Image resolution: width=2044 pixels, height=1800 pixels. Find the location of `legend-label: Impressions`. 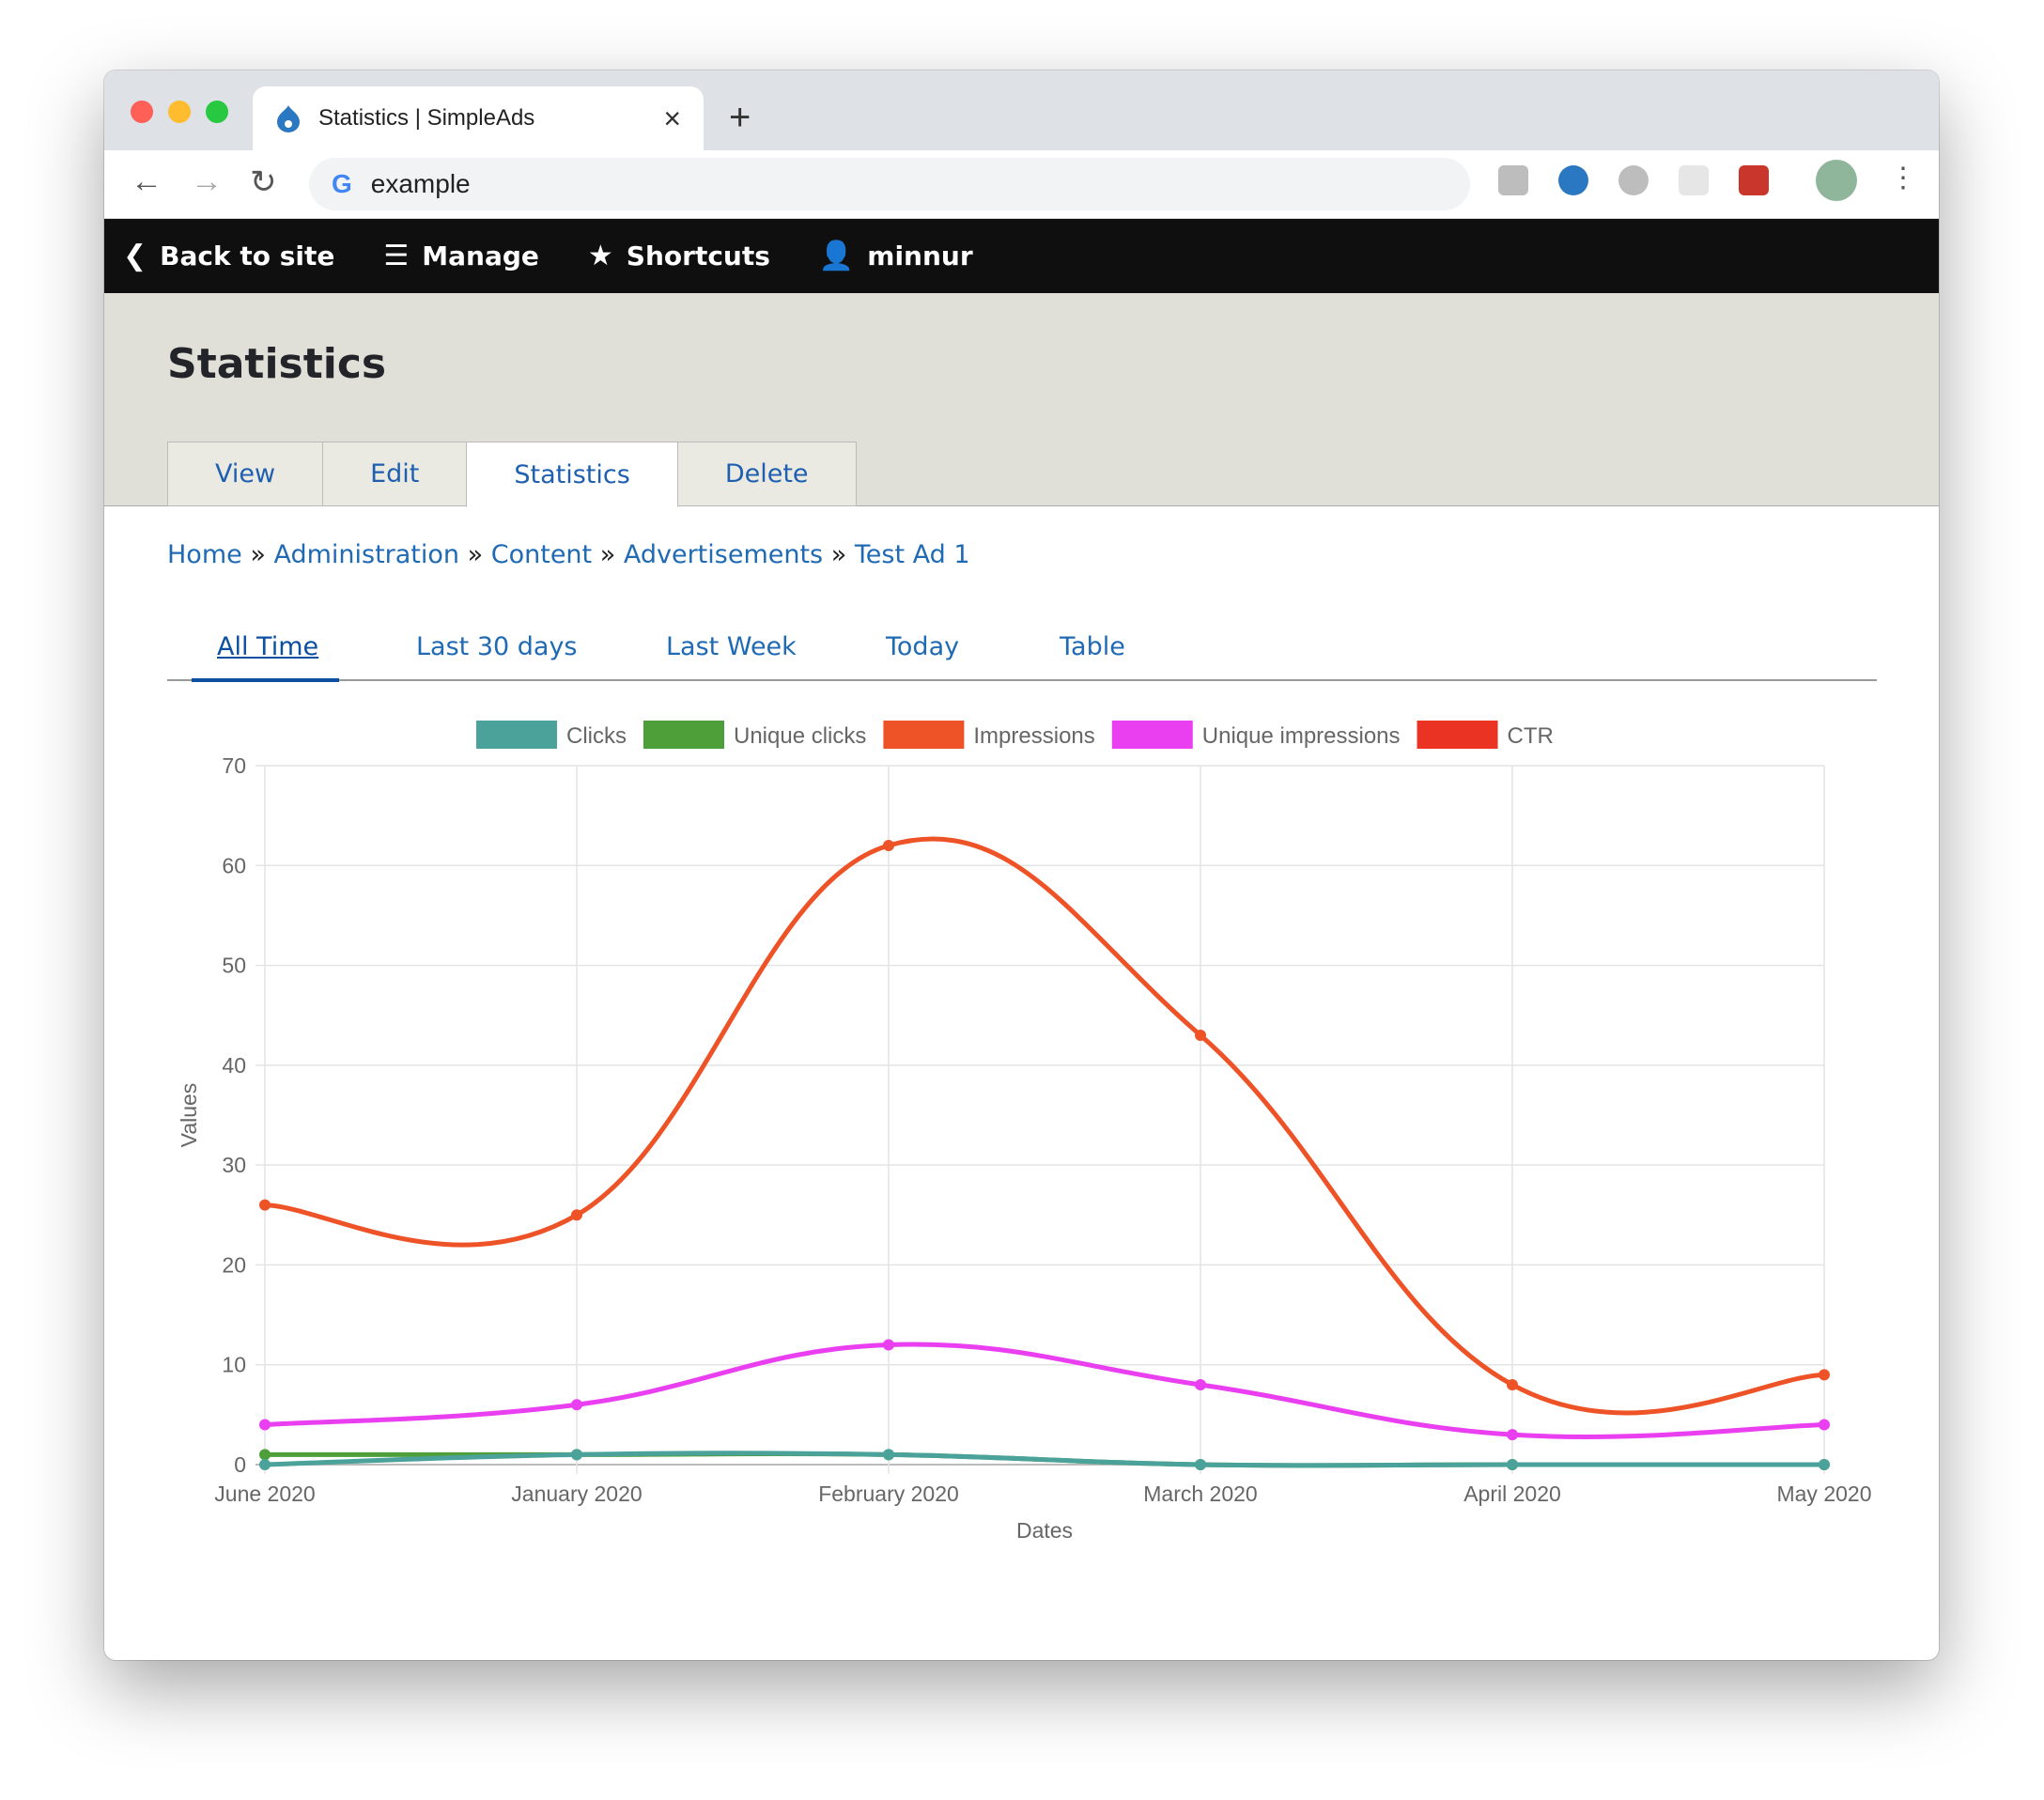

legend-label: Impressions is located at coordinates (1033, 736).